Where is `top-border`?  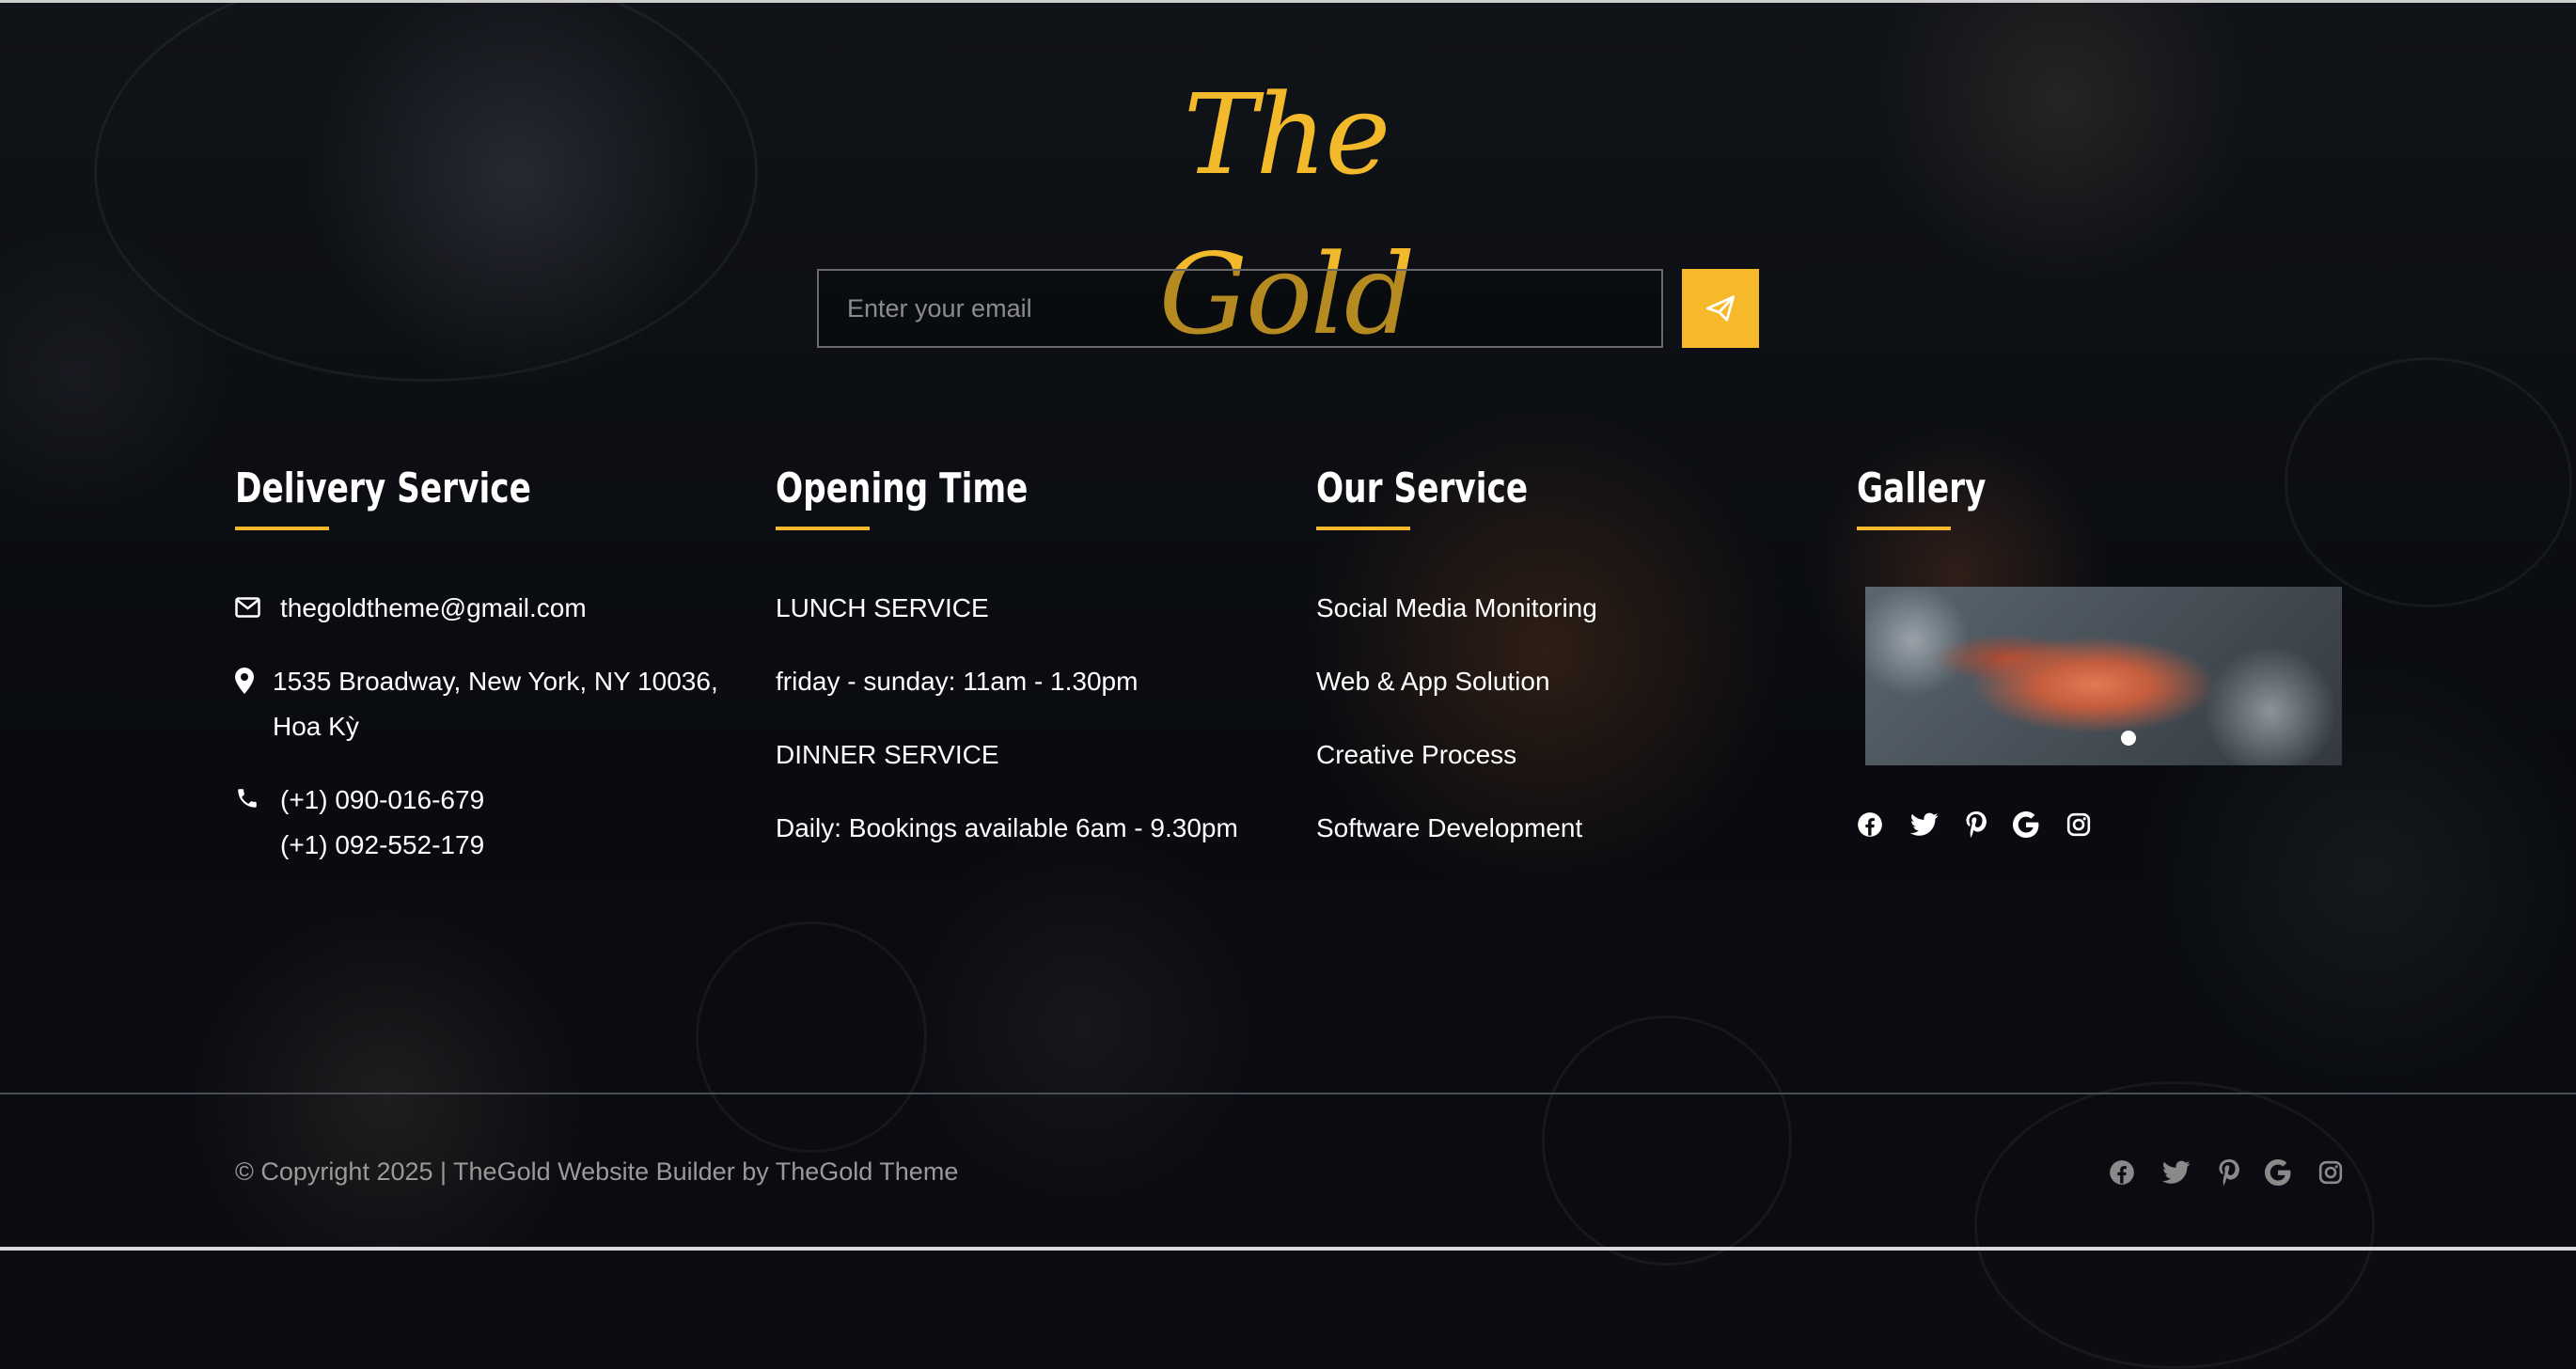 top-border is located at coordinates (1288, 1).